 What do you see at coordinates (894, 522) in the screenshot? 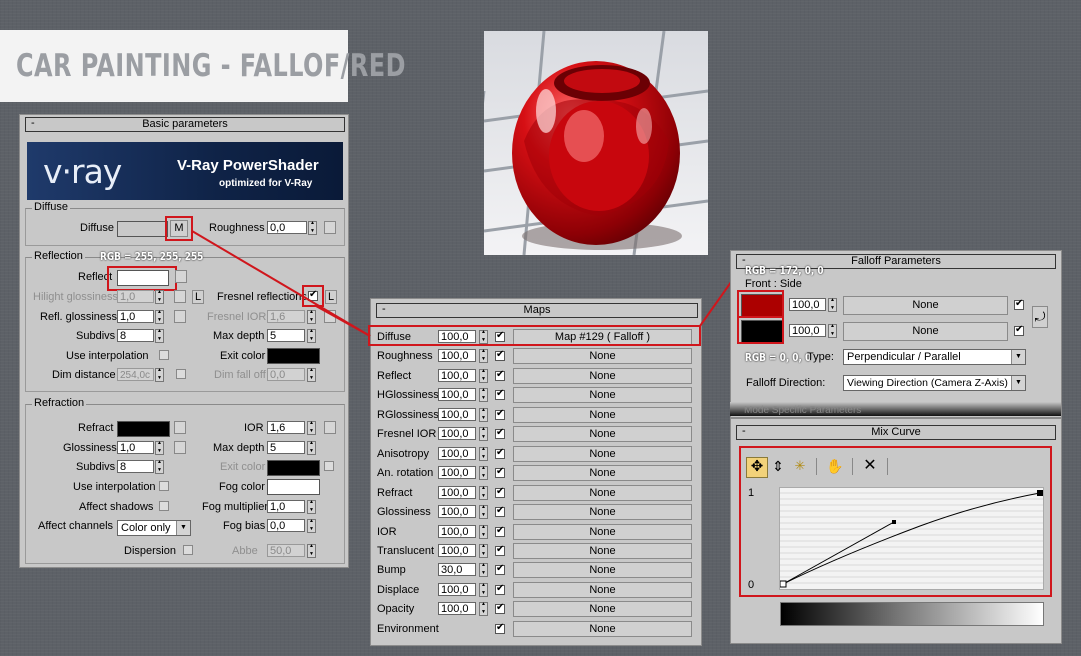
I see `bezier-handle` at bounding box center [894, 522].